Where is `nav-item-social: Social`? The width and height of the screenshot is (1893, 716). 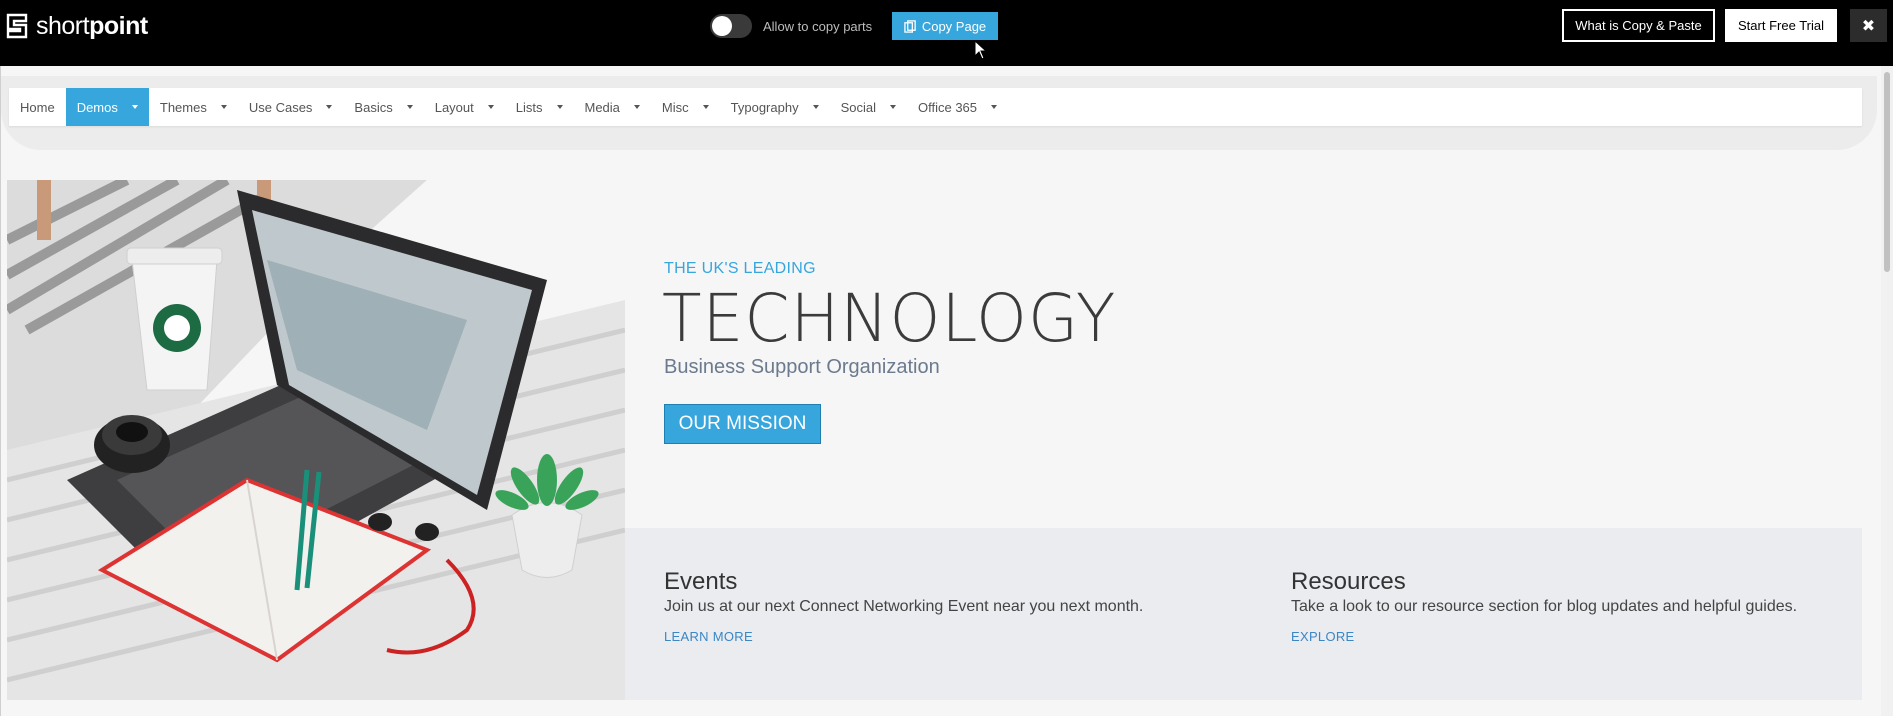 nav-item-social: Social is located at coordinates (868, 107).